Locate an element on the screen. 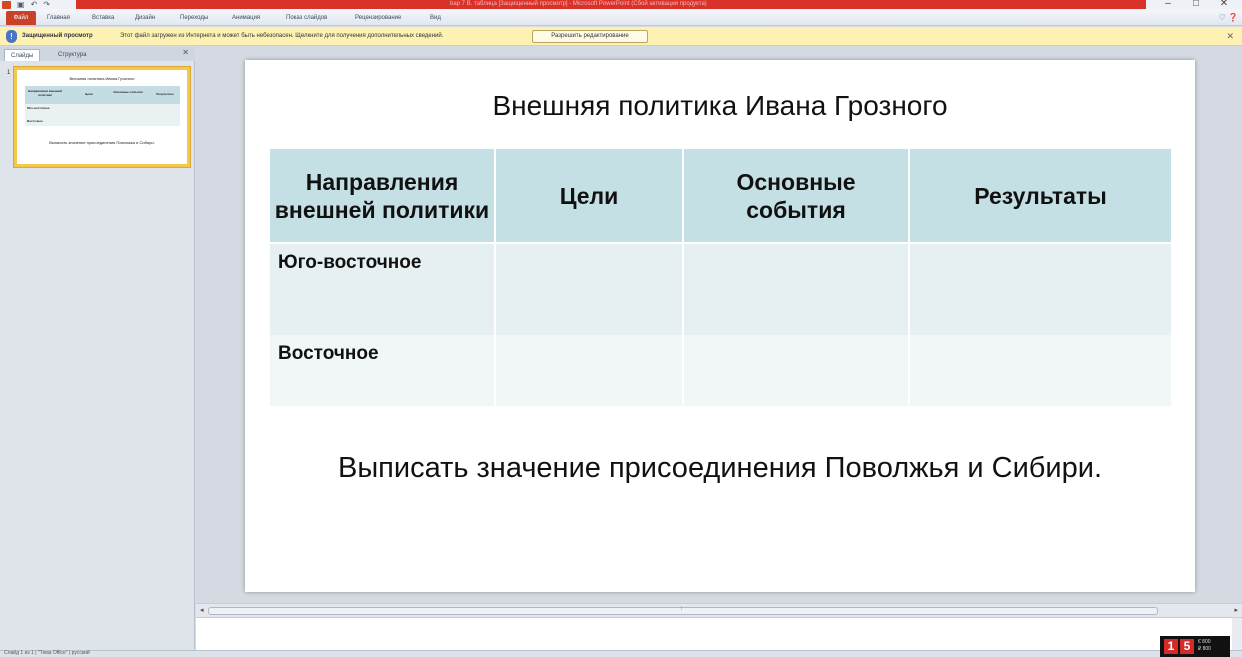 The width and height of the screenshot is (1242, 657). tab-outline: Структура is located at coordinates (72, 55).